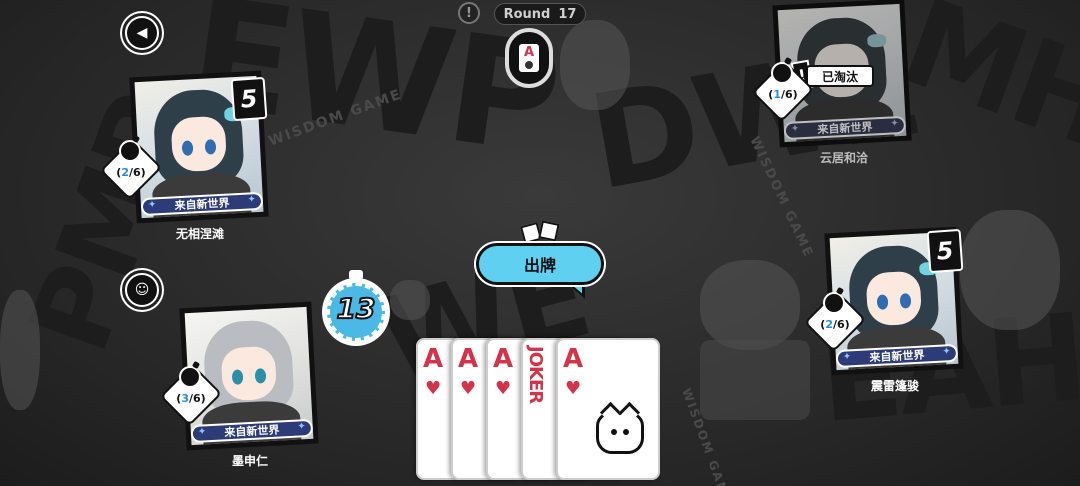  Describe the element at coordinates (249, 461) in the screenshot. I see `player-name: 墨申仁` at that location.